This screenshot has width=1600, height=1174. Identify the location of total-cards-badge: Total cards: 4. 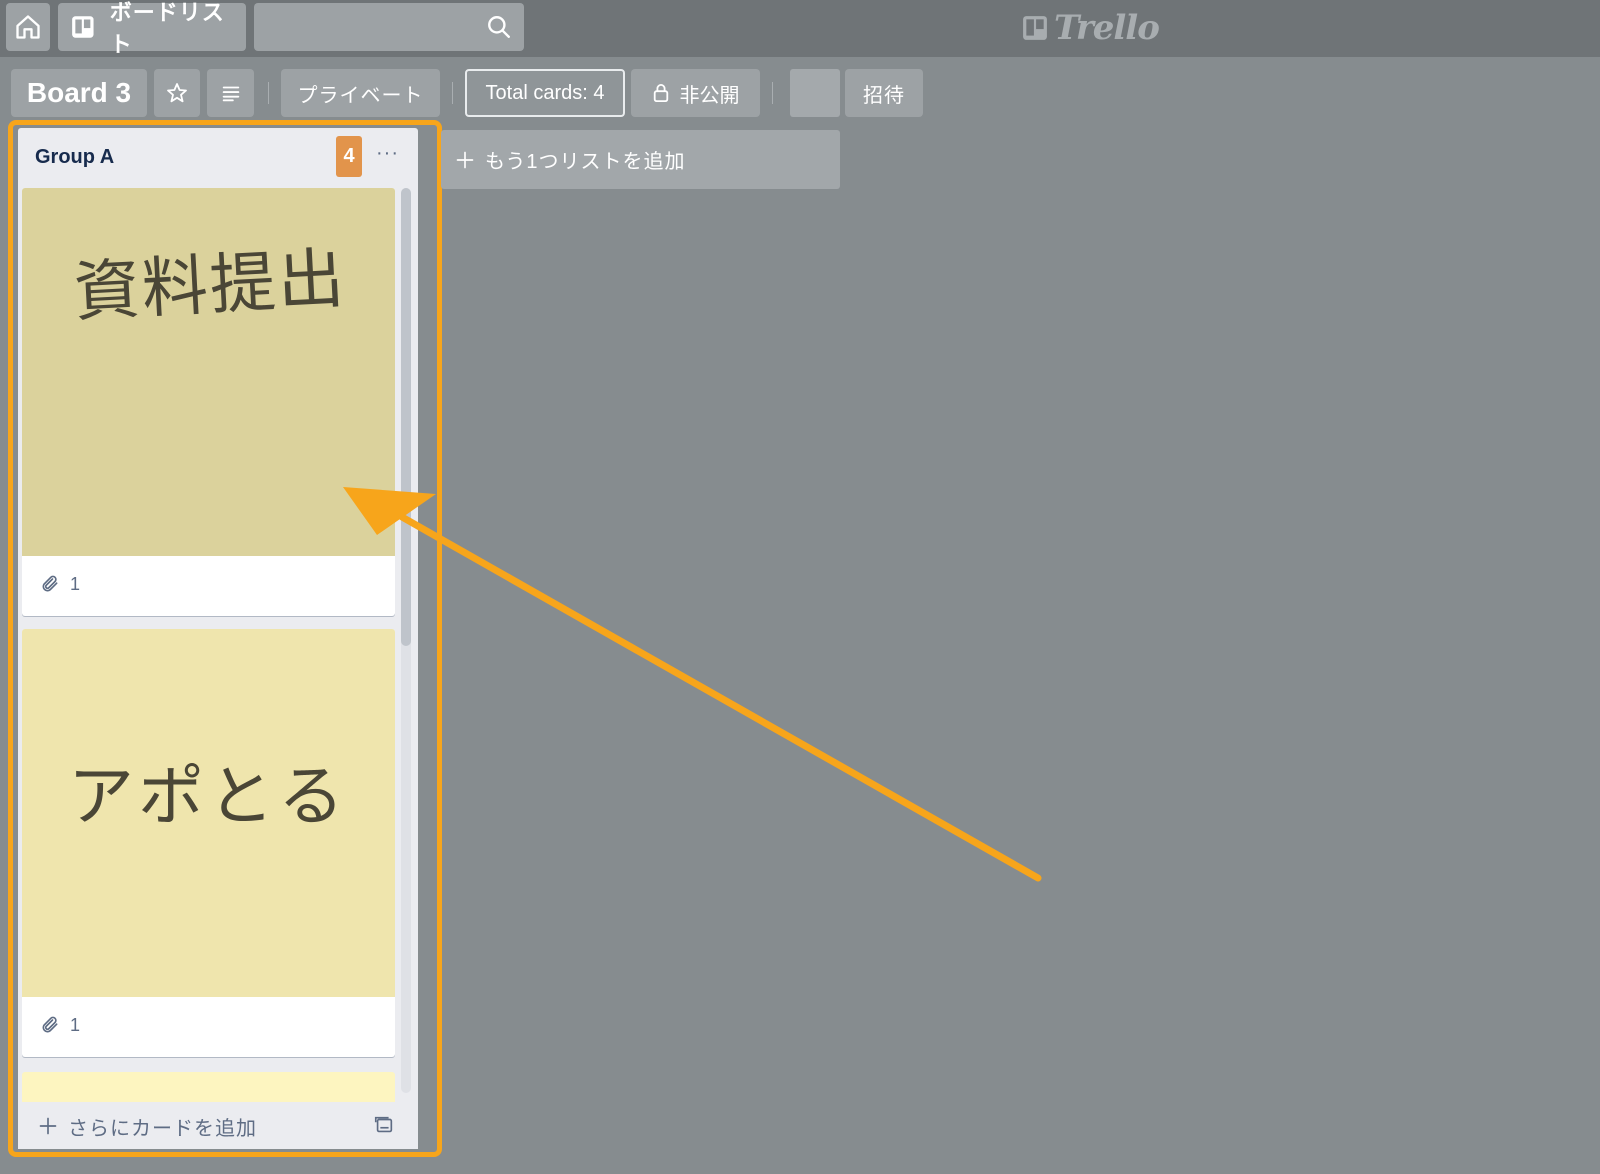
(545, 93).